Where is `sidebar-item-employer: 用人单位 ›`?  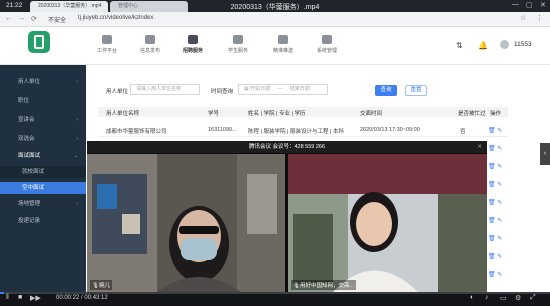 sidebar-item-employer: 用人单位 › is located at coordinates (43, 82).